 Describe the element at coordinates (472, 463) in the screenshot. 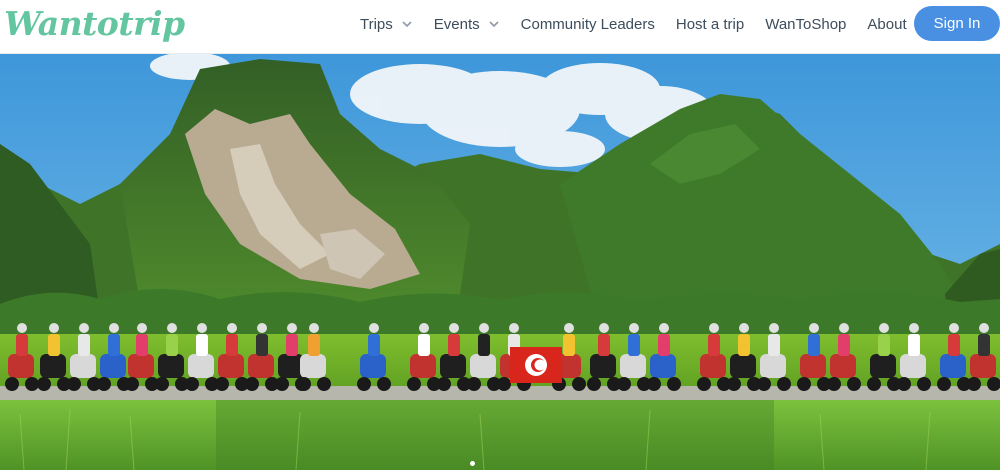

I see `carousel-dot` at that location.